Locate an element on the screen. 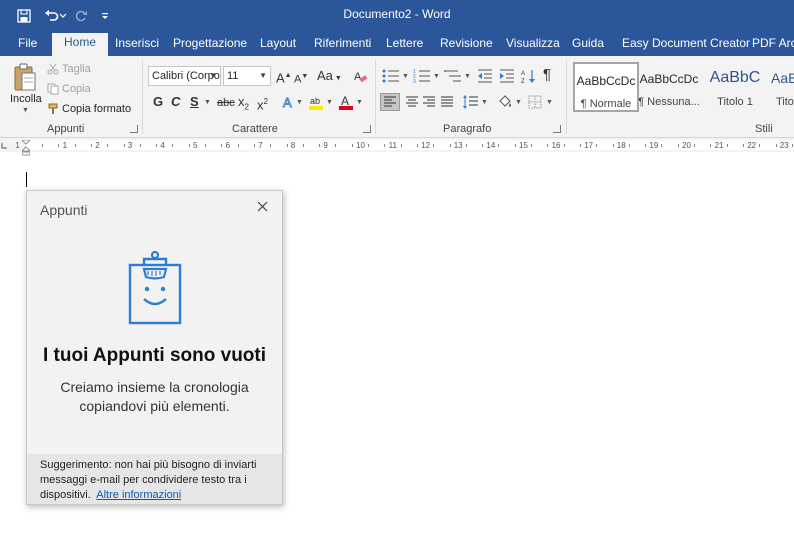 The image size is (794, 555). tab-layout: Layout is located at coordinates (278, 45).